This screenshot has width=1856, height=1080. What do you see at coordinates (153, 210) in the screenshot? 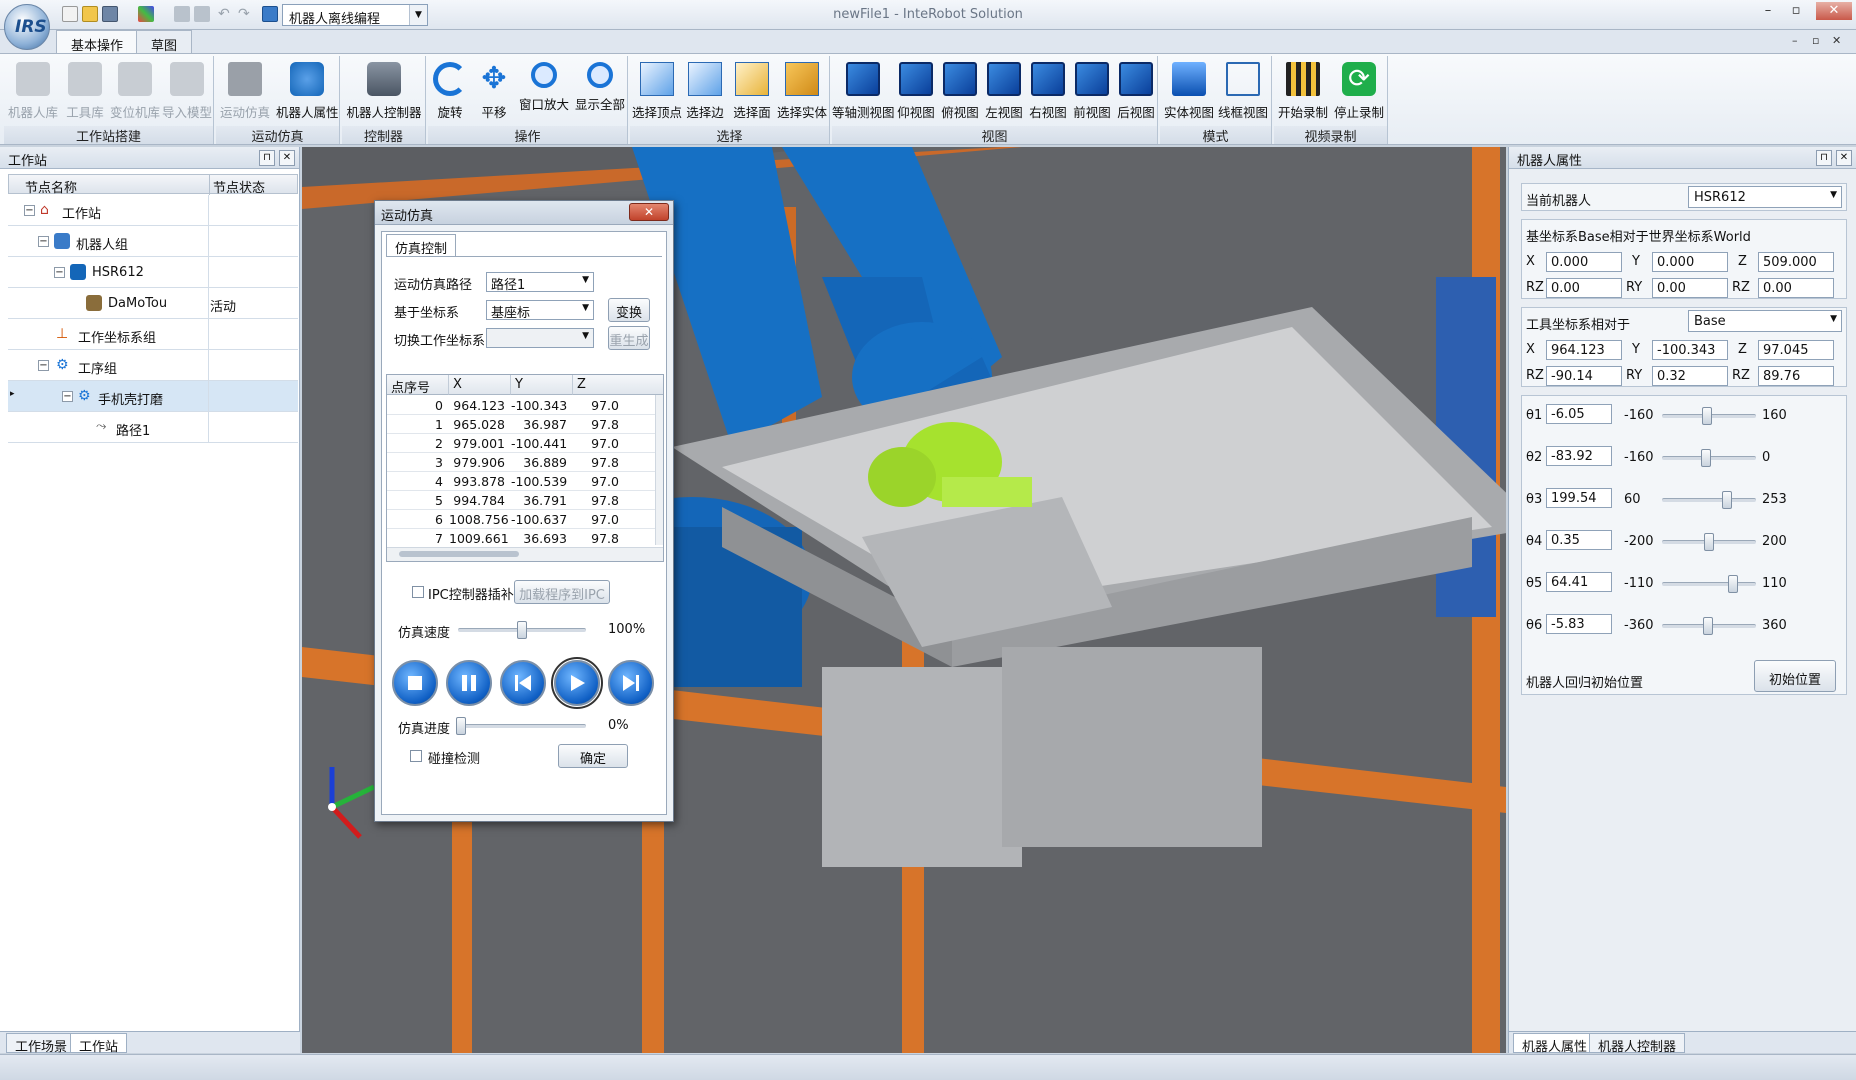
I see `tree-node-workstation: − ⌂ 工作站` at bounding box center [153, 210].